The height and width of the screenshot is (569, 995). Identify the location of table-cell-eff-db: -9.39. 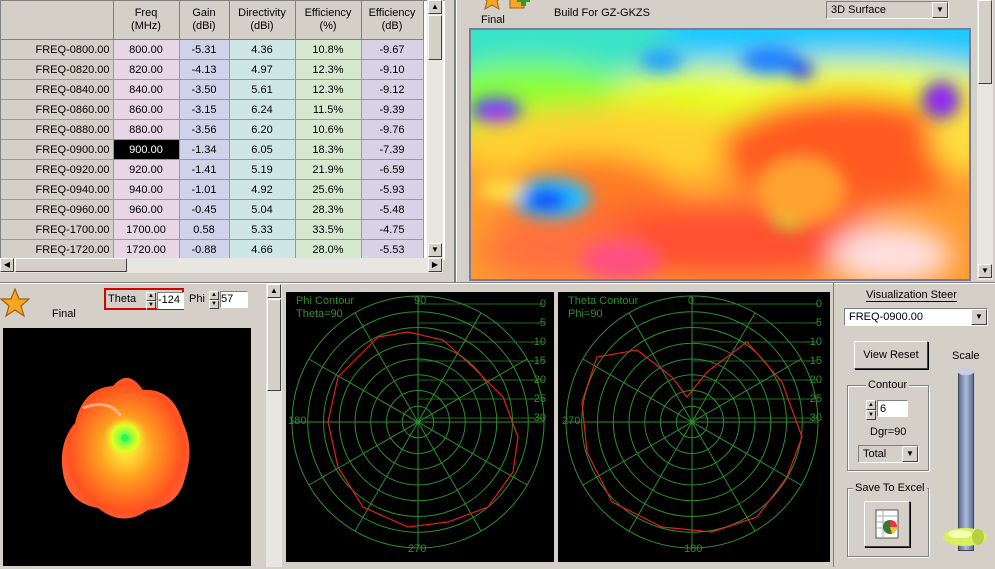
(392, 109).